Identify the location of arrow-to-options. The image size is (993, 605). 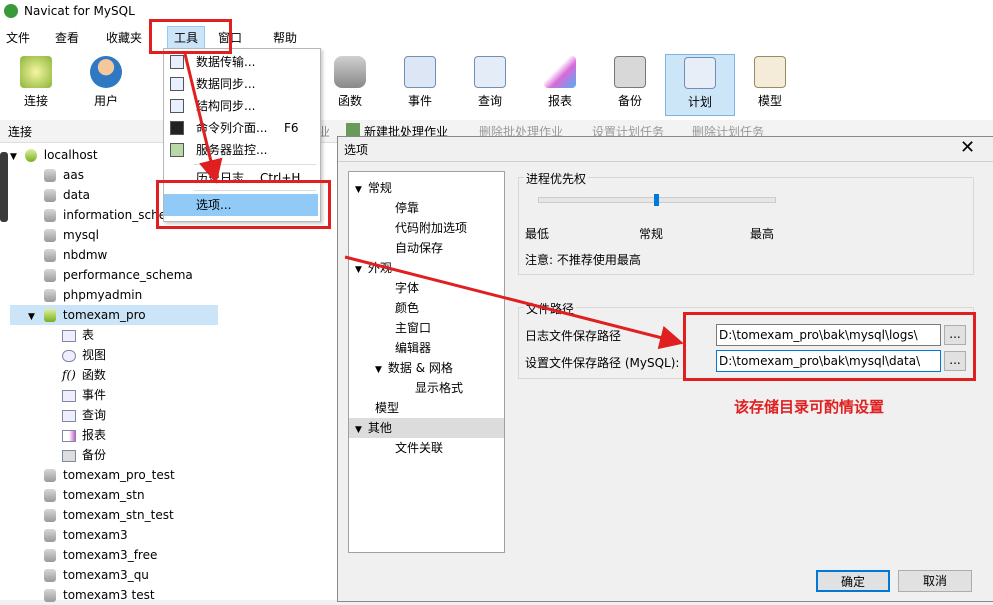
(203, 118).